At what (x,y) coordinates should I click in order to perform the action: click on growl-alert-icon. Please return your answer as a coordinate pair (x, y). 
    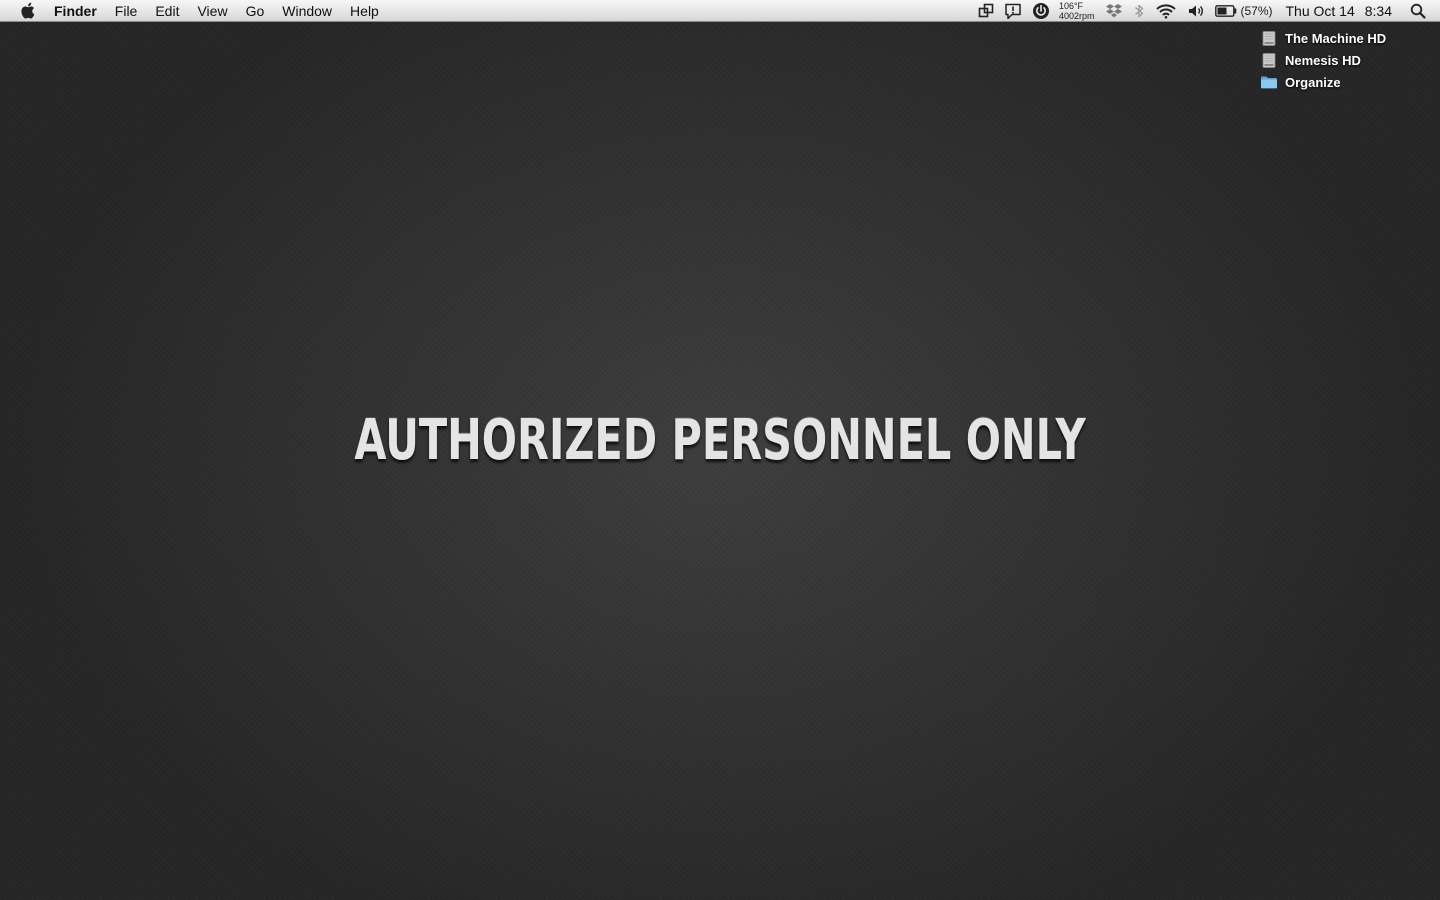
    Looking at the image, I should click on (1013, 11).